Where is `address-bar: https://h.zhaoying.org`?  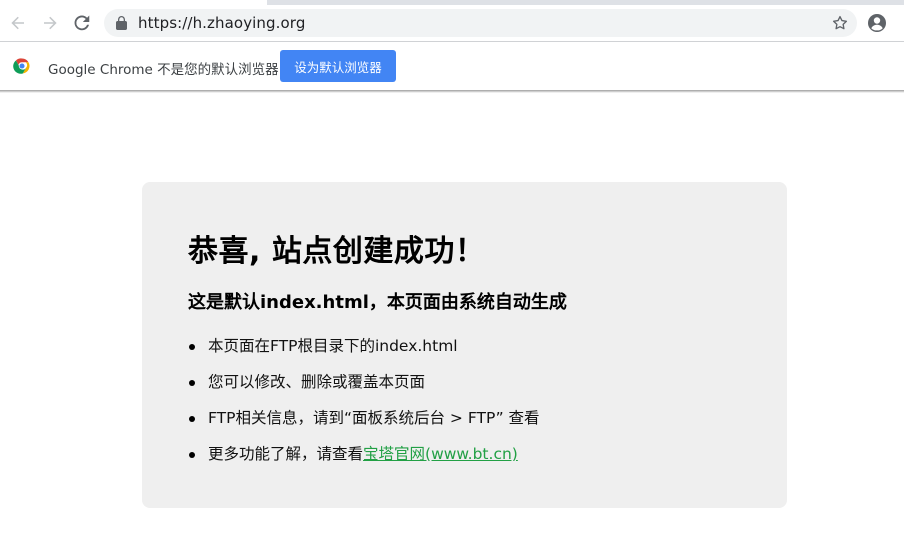
address-bar: https://h.zhaoying.org is located at coordinates (480, 23).